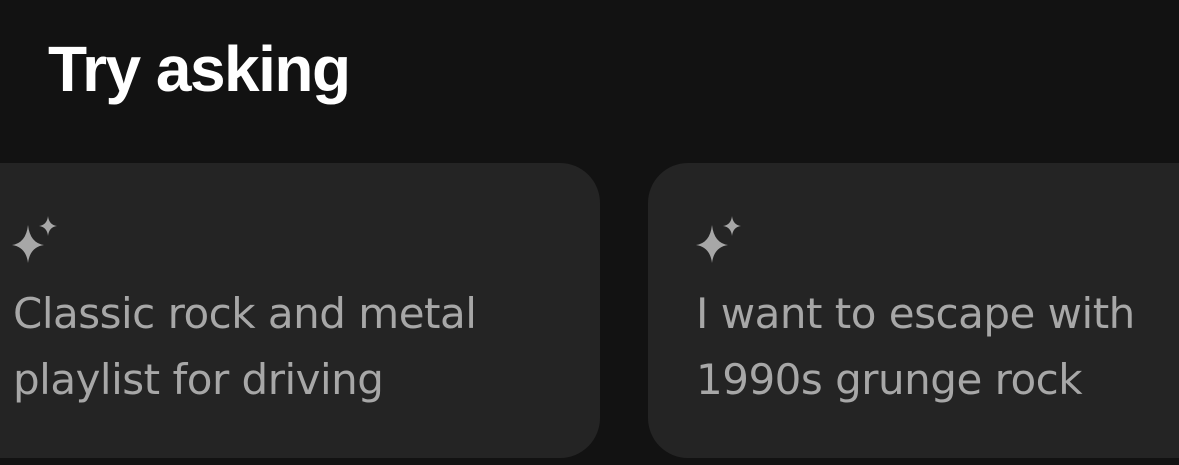  I want to click on prompt-text: I want to escape with 1990s grunge rock, so click(915, 346).